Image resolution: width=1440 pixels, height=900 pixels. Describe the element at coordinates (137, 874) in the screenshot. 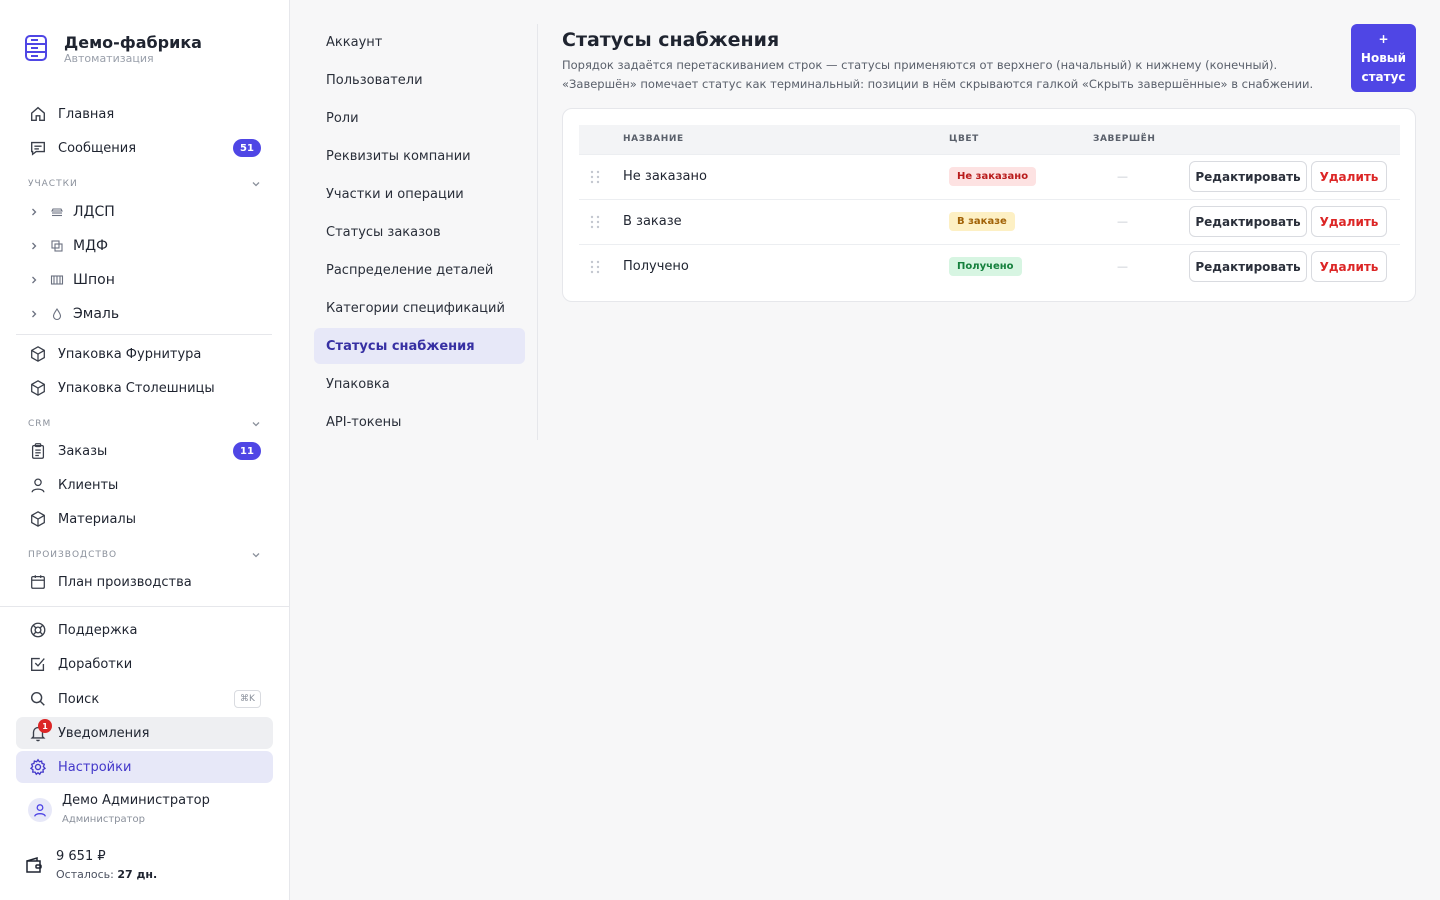

I see `wallet-remaining-value: 27 дн.` at that location.